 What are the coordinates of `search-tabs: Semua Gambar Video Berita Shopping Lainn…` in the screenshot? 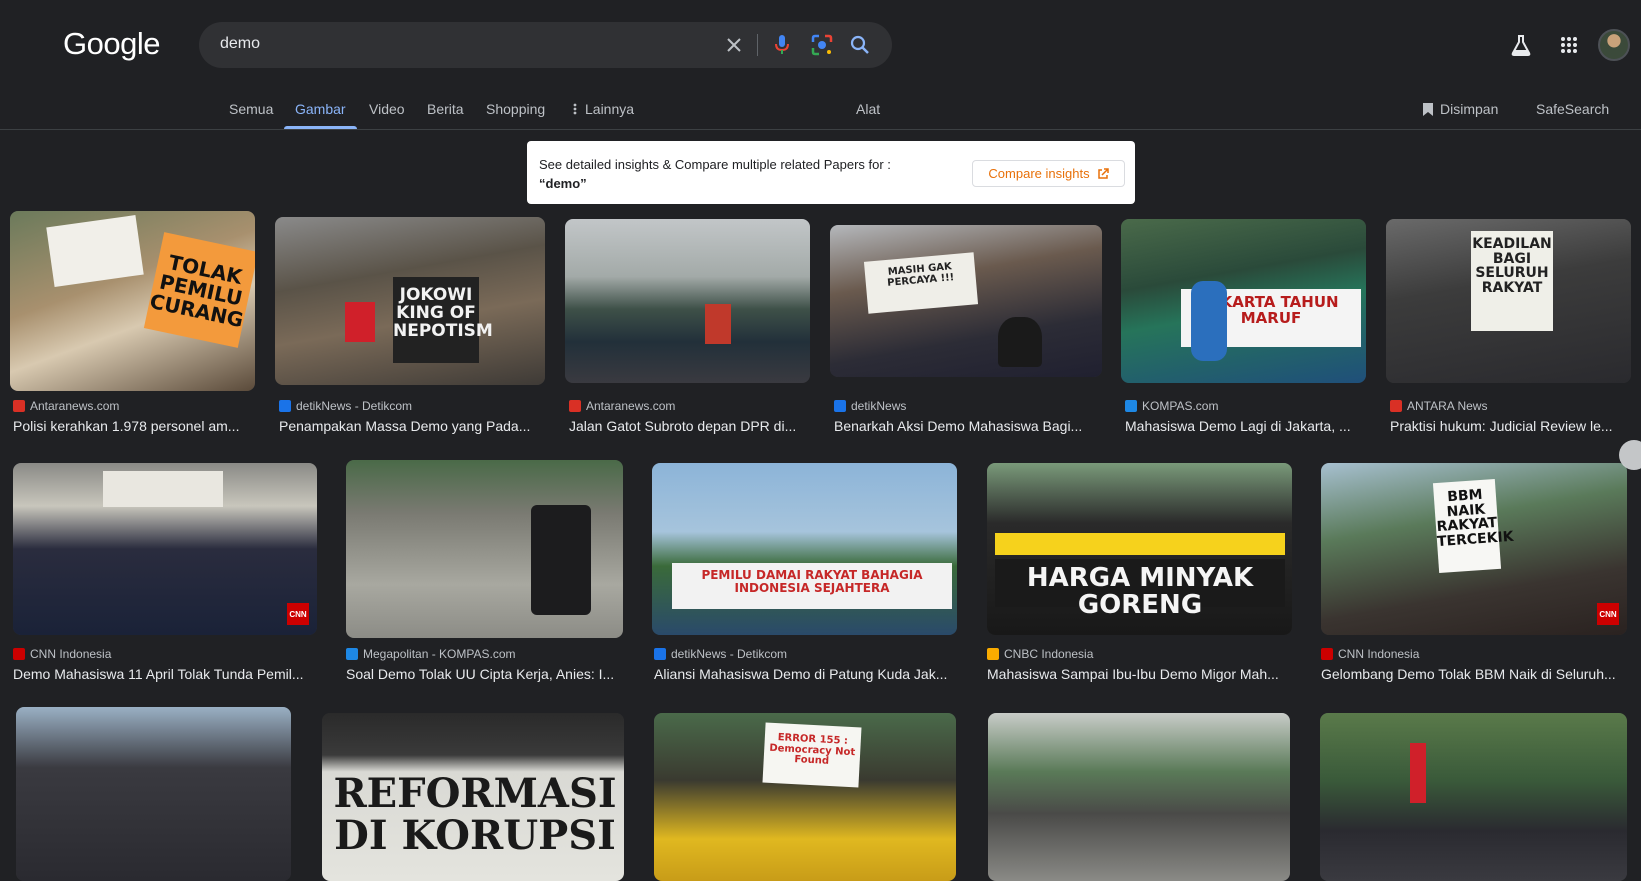 It's located at (820, 109).